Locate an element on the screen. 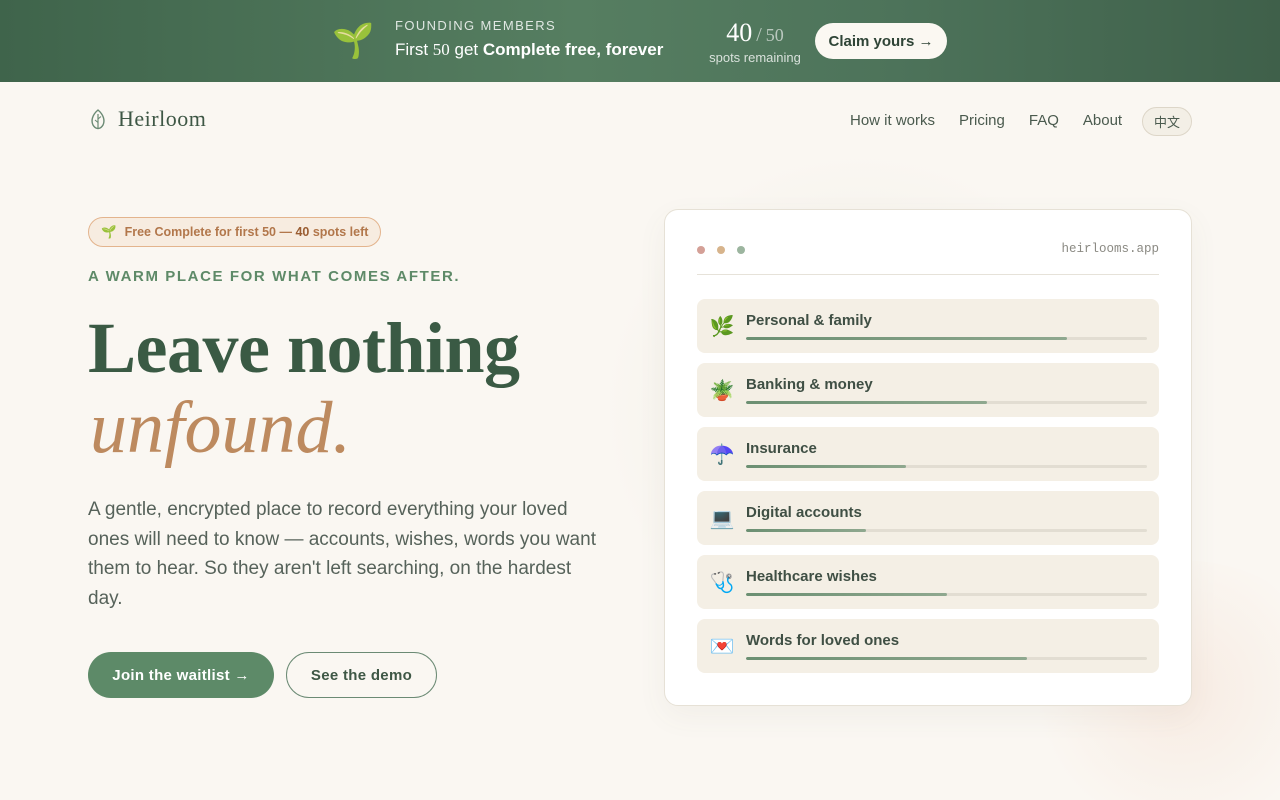  pill-prefix: Free Complete for first 50 — is located at coordinates (210, 232).